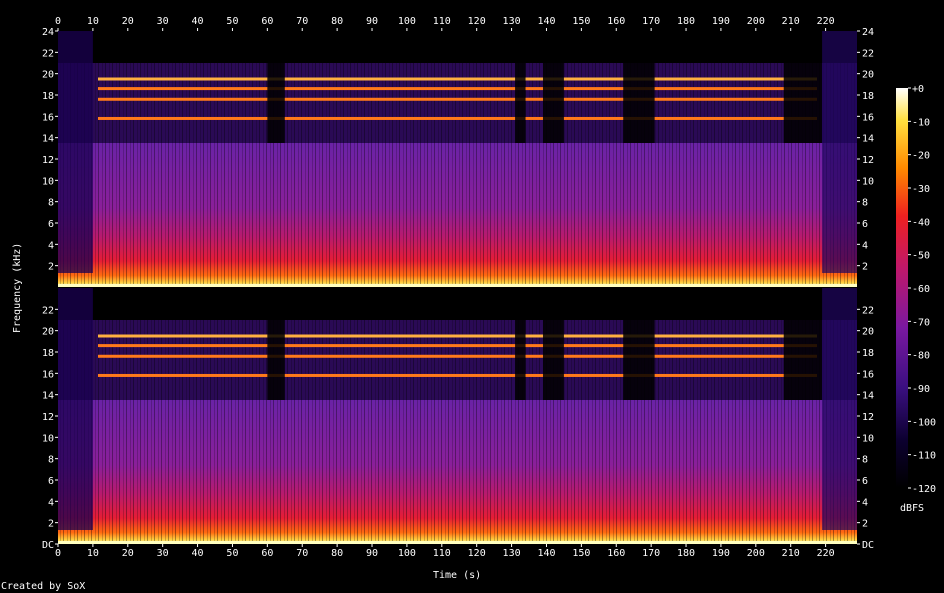 This screenshot has width=944, height=593. What do you see at coordinates (921, 289) in the screenshot?
I see `colorbar-tick-label: -60` at bounding box center [921, 289].